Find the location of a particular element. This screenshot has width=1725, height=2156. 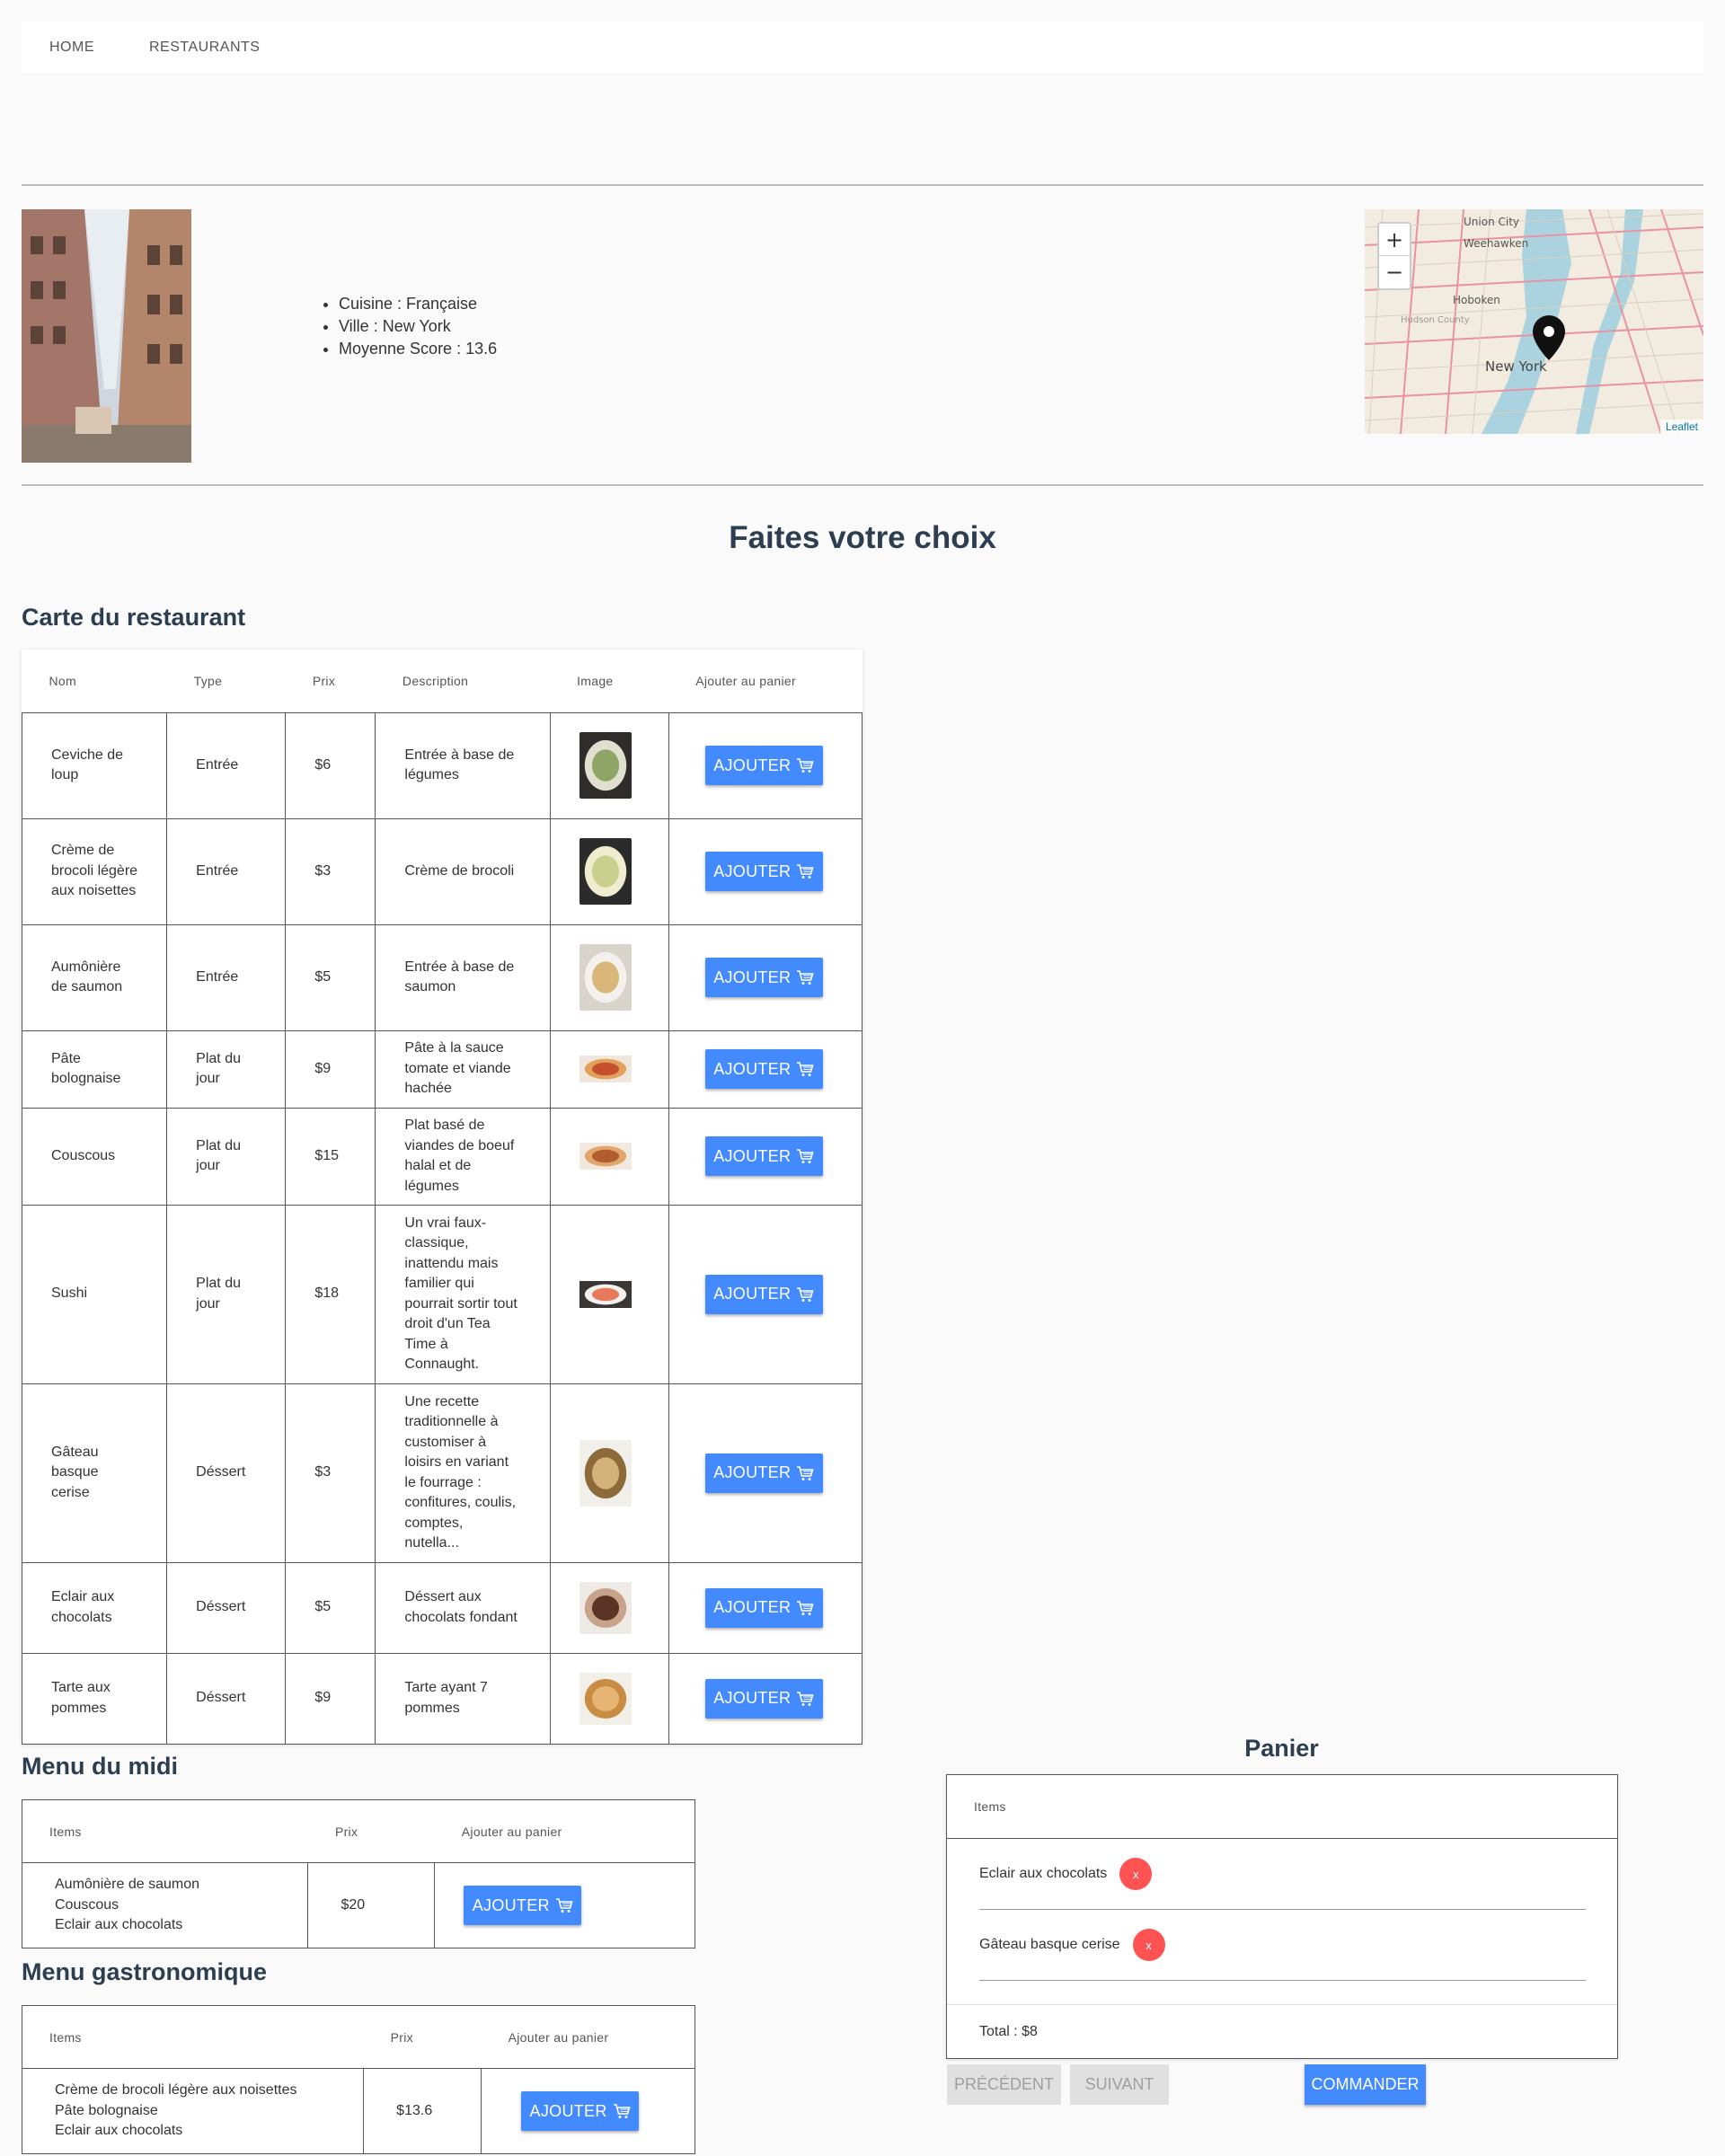

dish-price: $3 is located at coordinates (330, 871).